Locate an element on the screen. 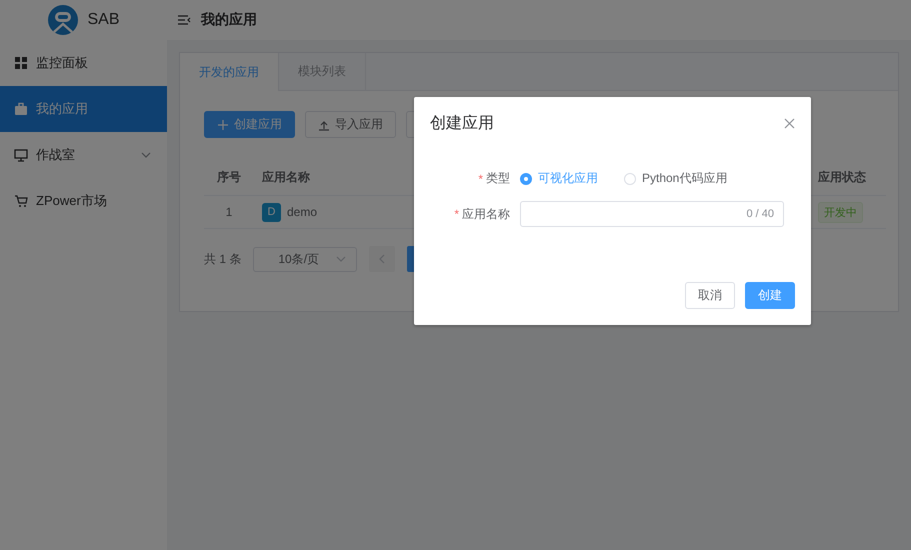  create-button: 创建应用 is located at coordinates (249, 124).